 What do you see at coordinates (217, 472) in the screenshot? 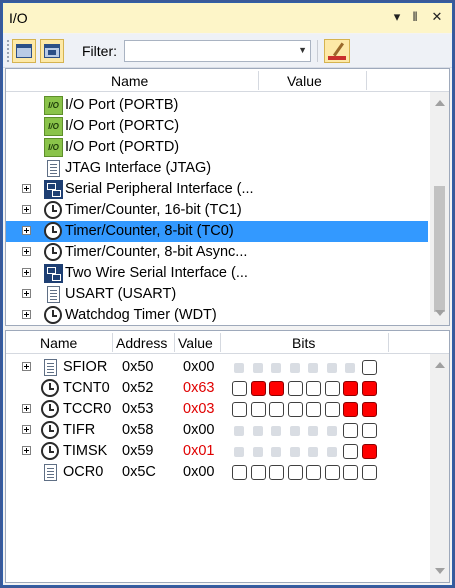
I see `register-row: OCR0 0x5C 0x00` at bounding box center [217, 472].